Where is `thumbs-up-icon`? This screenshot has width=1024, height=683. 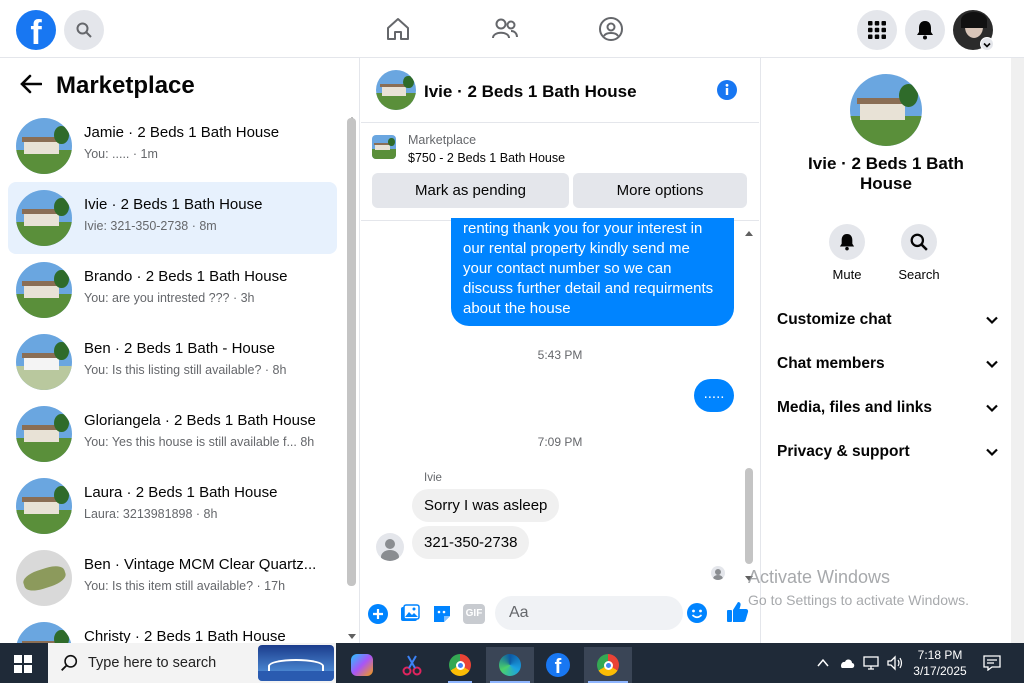 thumbs-up-icon is located at coordinates (738, 612).